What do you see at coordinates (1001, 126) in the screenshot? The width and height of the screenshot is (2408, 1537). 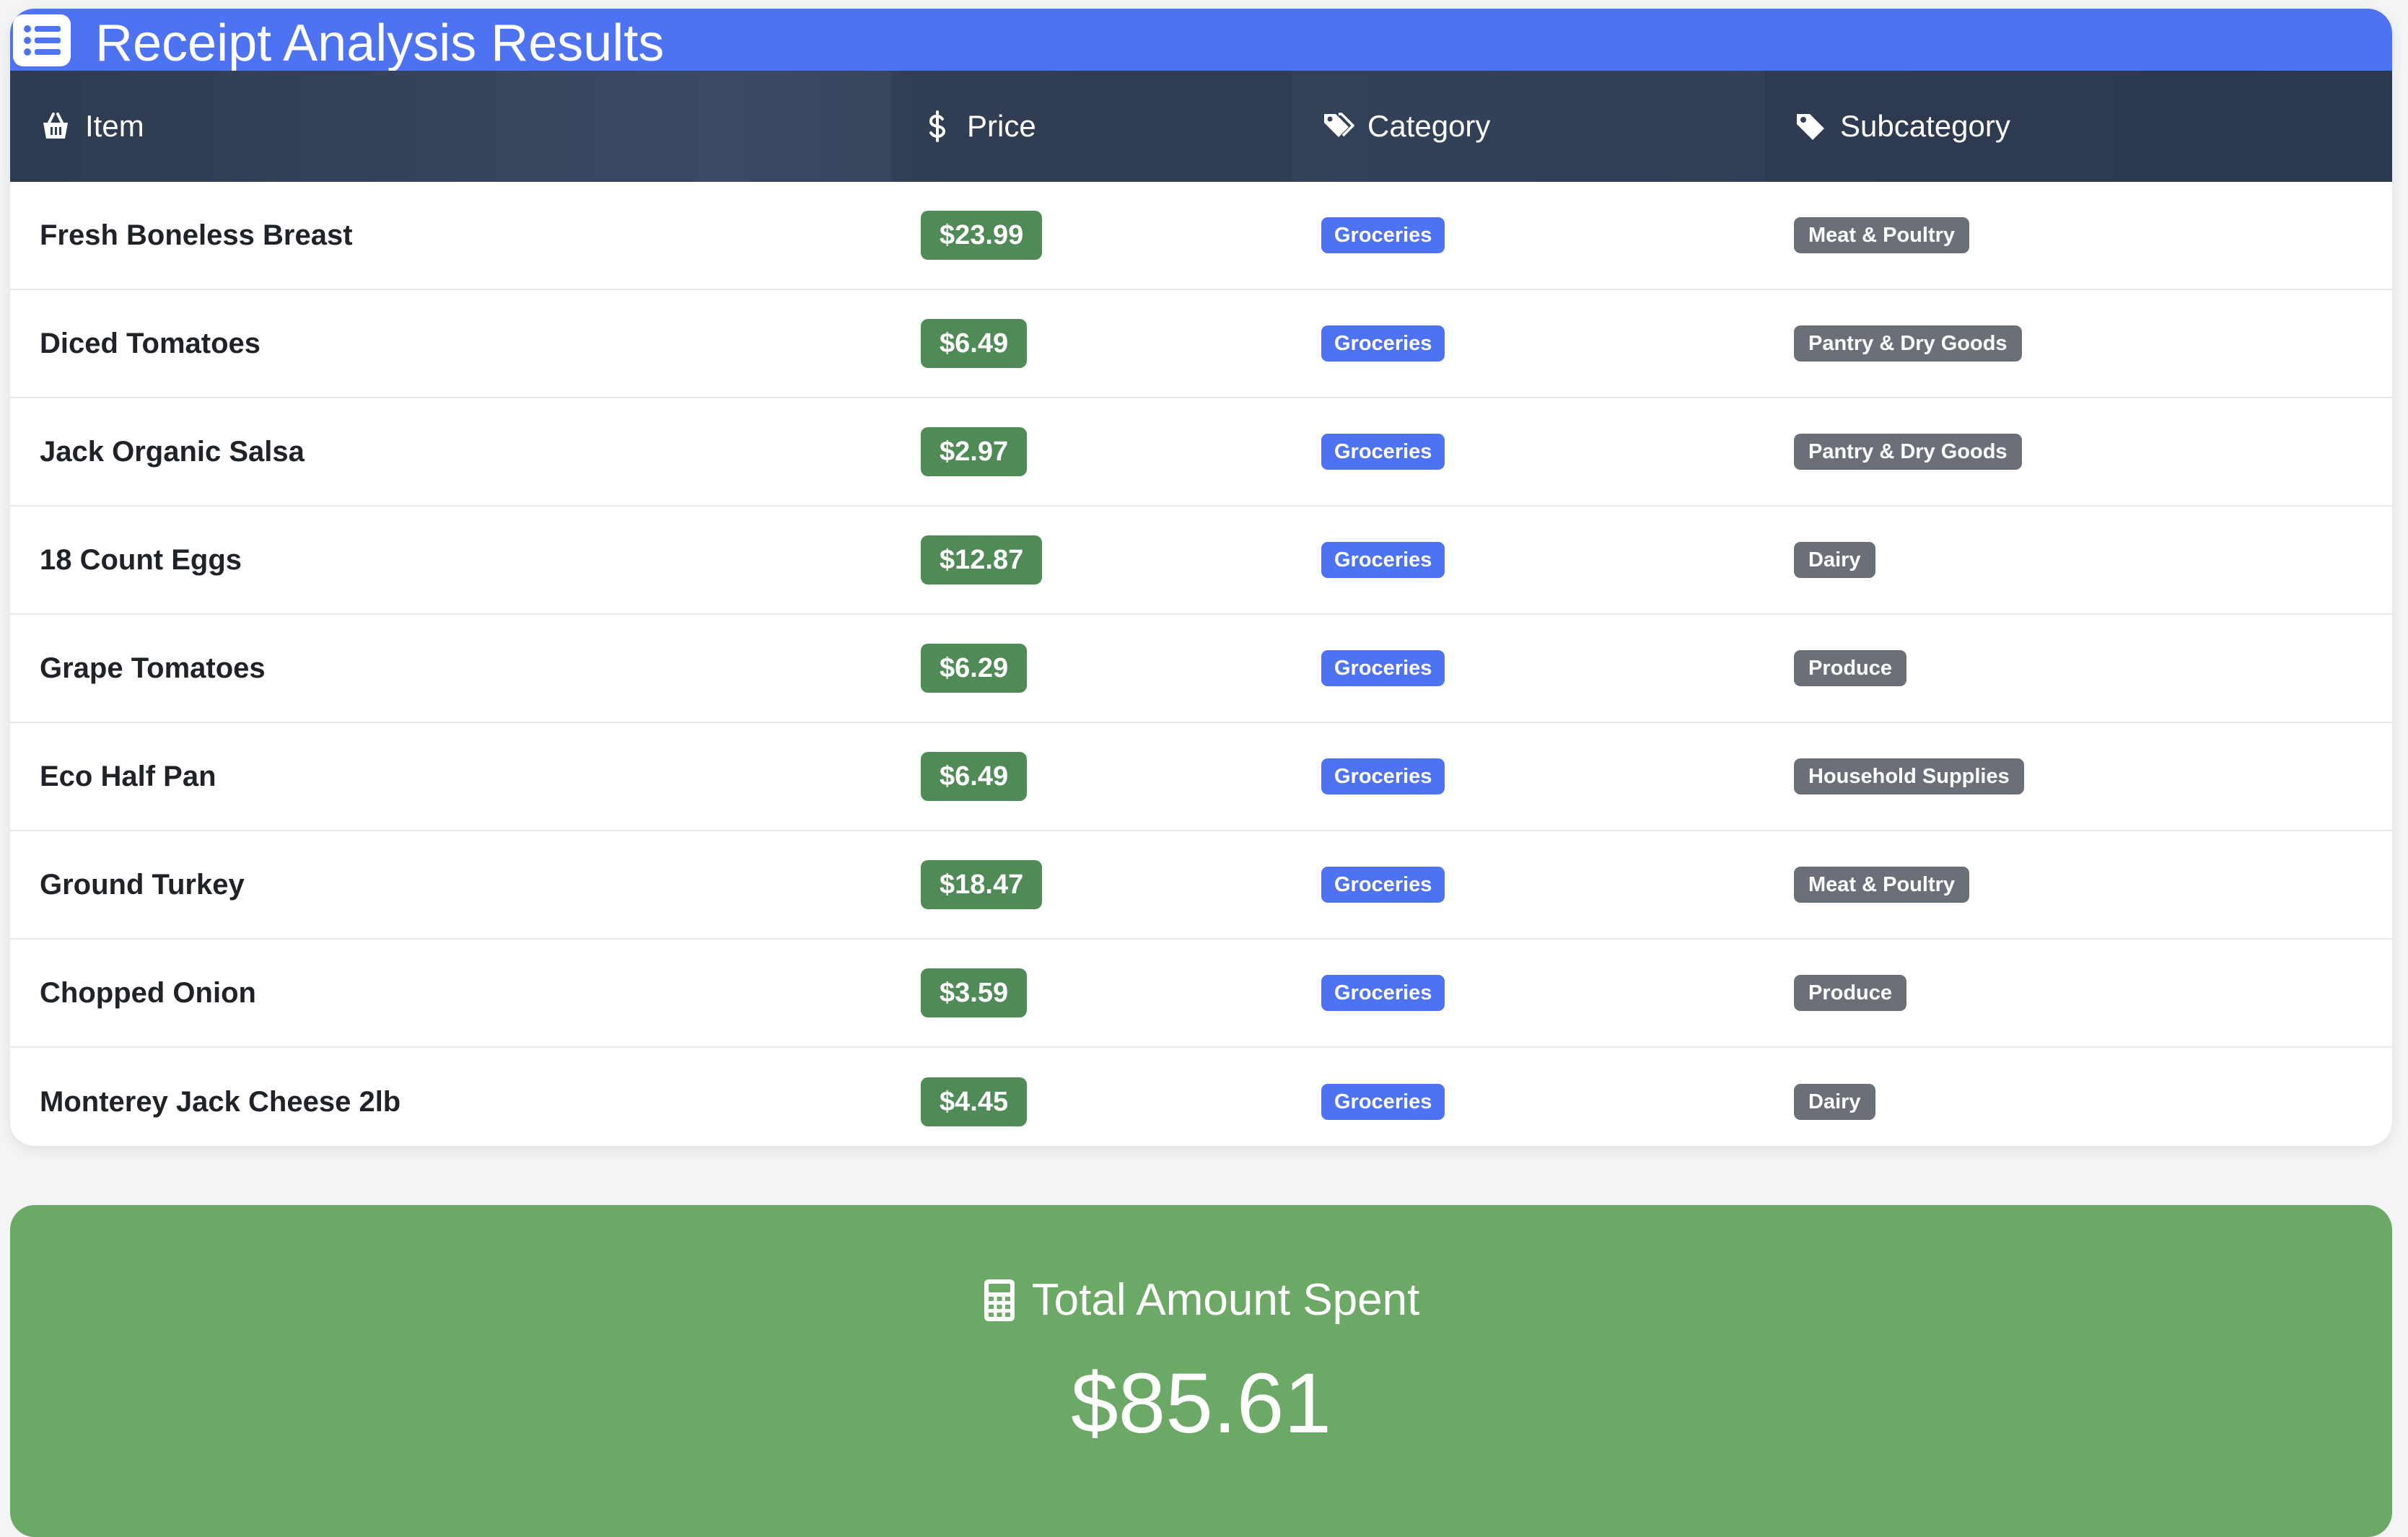 I see `column-label-price: Price` at bounding box center [1001, 126].